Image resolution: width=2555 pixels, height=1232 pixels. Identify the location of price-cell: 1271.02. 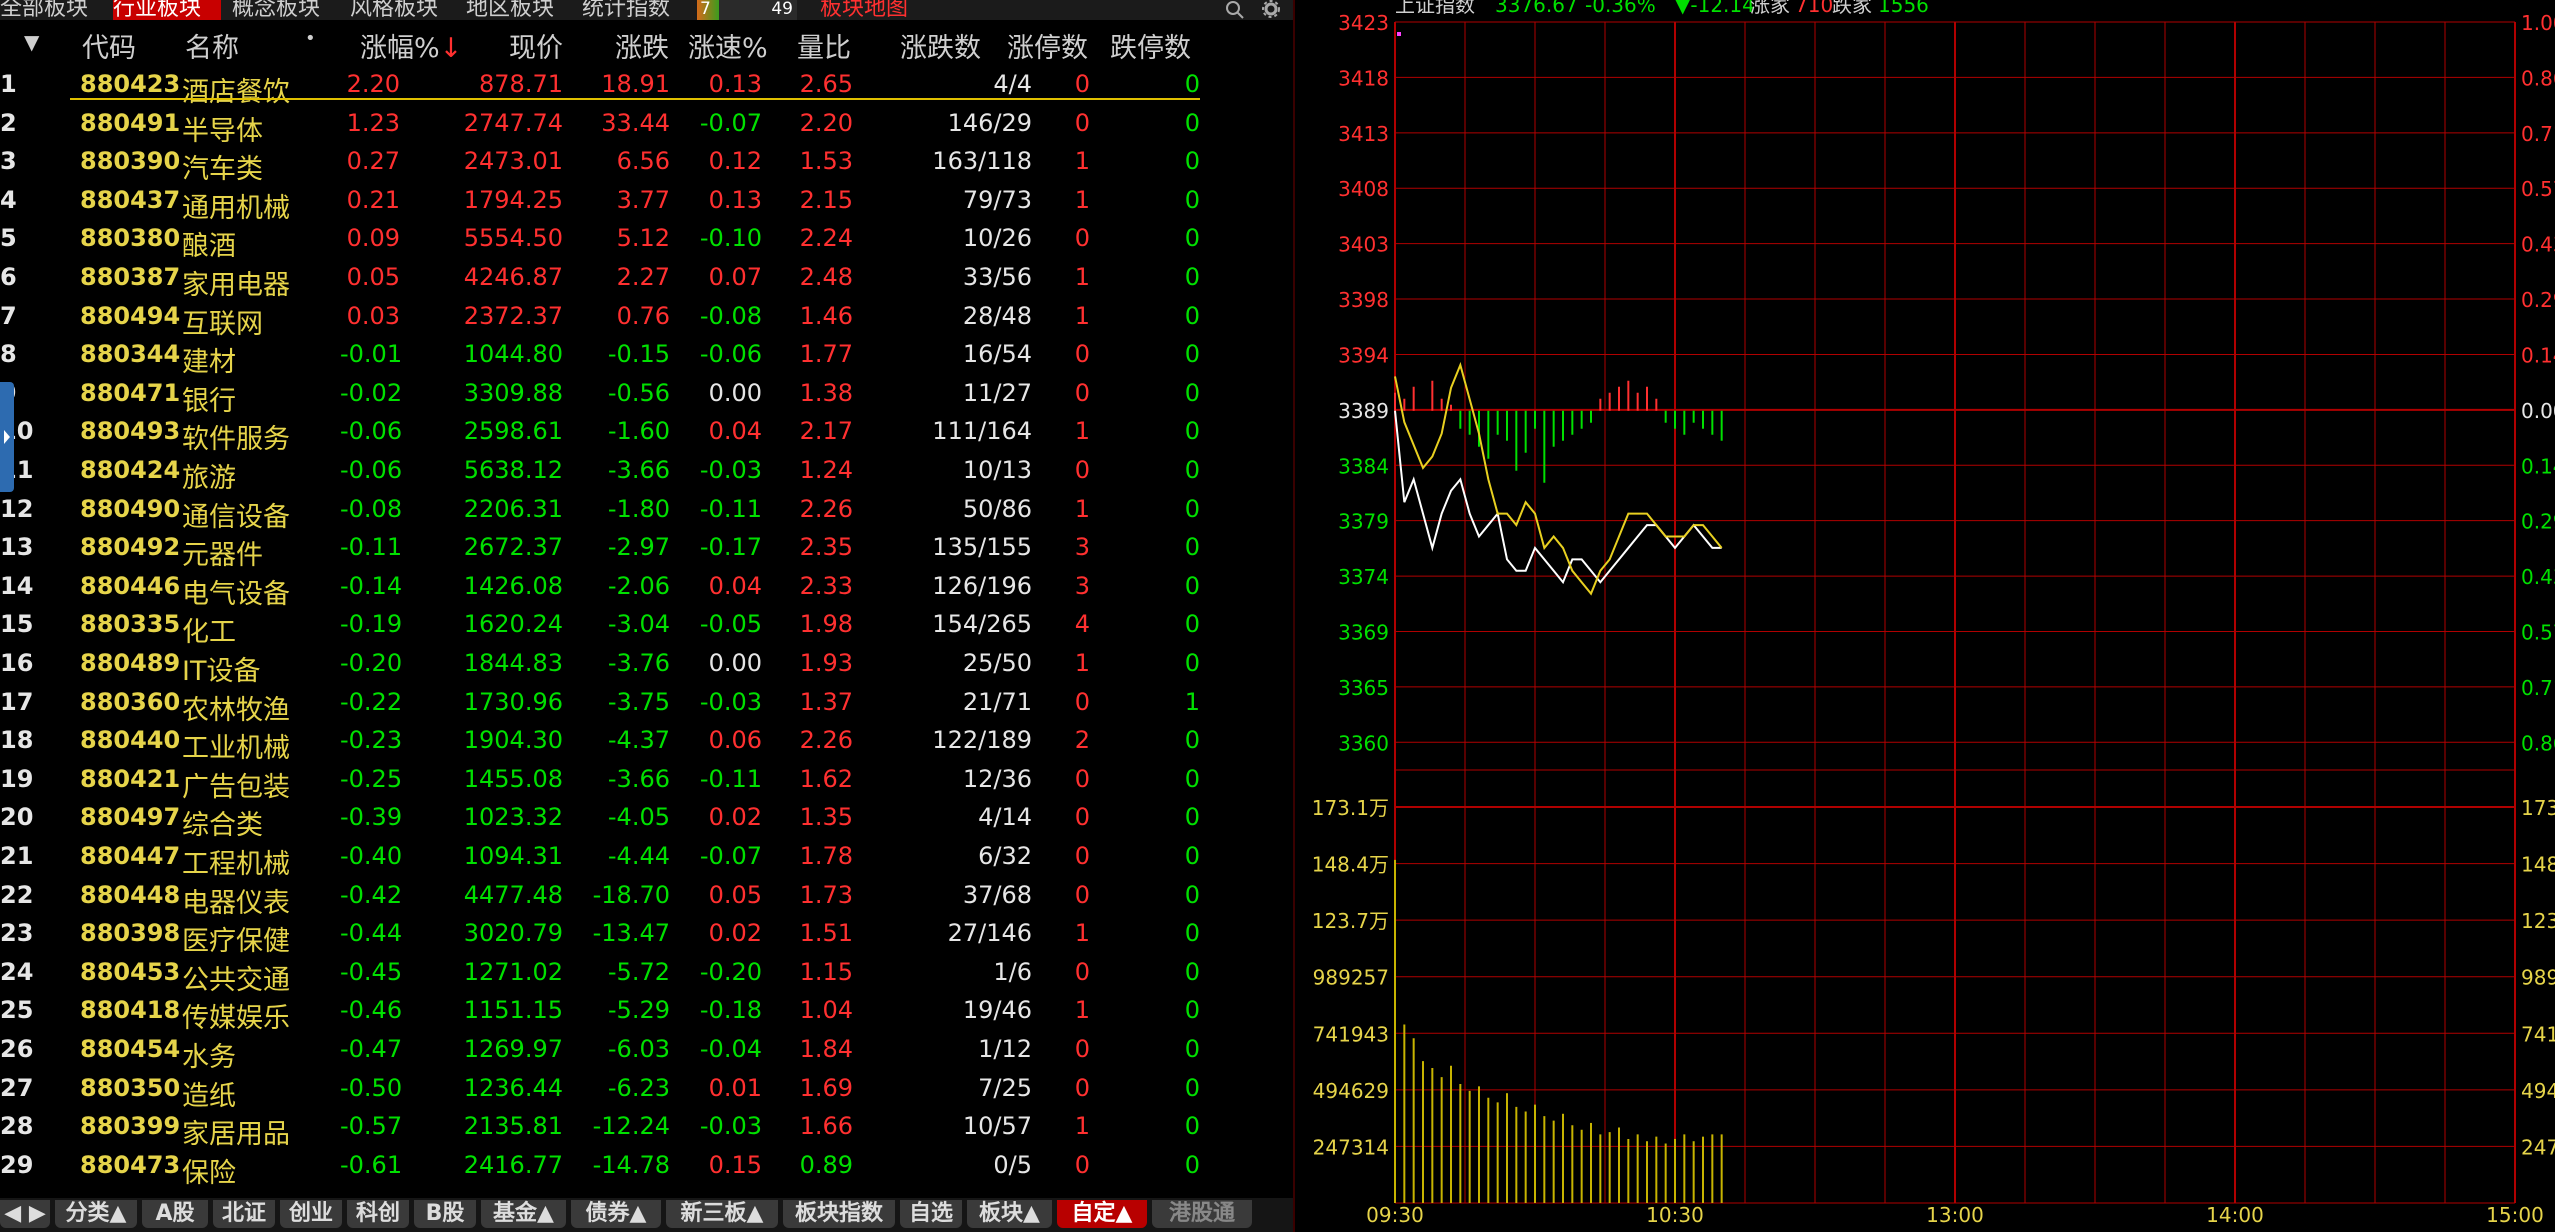
(513, 971).